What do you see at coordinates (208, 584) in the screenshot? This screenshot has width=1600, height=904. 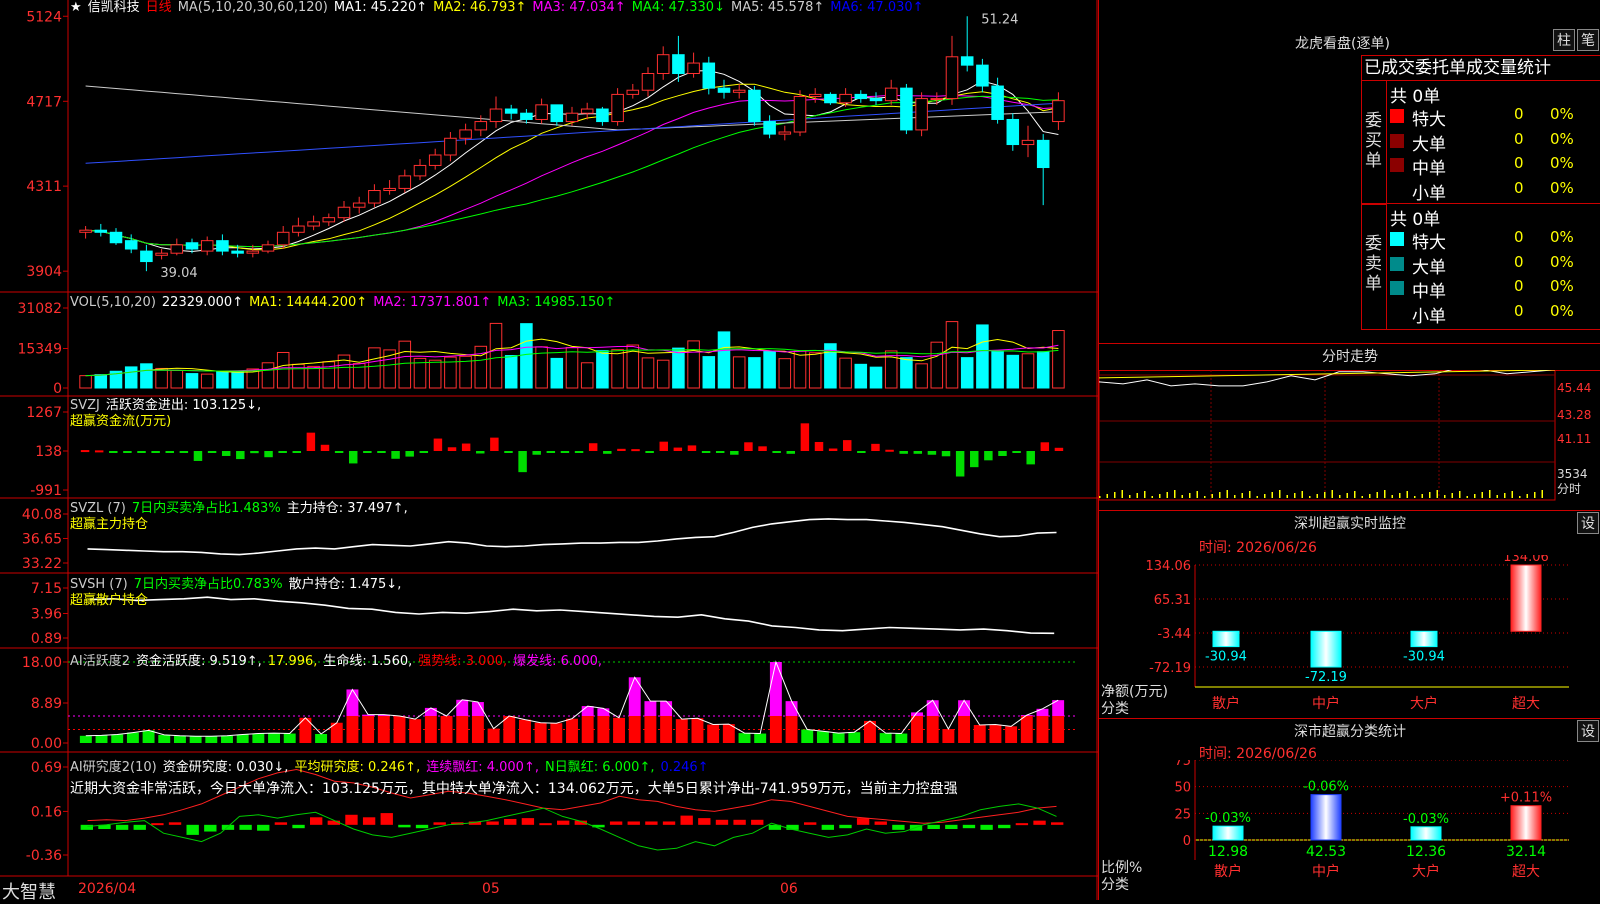 I see `header-item: 7日内买卖净占比0.783%` at bounding box center [208, 584].